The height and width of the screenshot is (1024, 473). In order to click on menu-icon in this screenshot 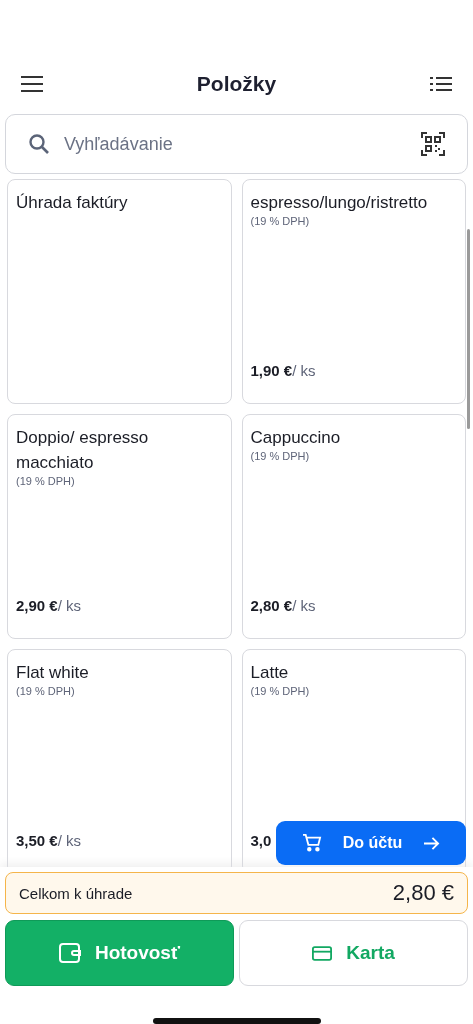, I will do `click(32, 84)`.